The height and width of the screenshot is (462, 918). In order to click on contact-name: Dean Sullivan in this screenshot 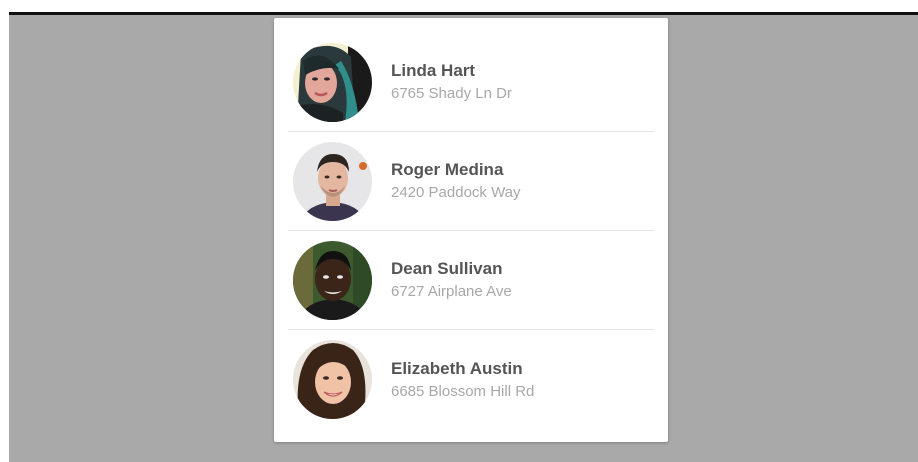, I will do `click(447, 268)`.